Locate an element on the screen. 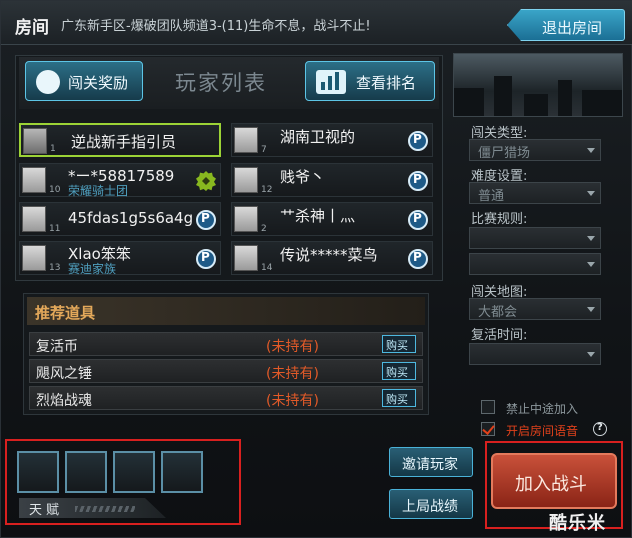 This screenshot has width=632, height=538. stage-reward-button: 闯关奖励 is located at coordinates (84, 81).